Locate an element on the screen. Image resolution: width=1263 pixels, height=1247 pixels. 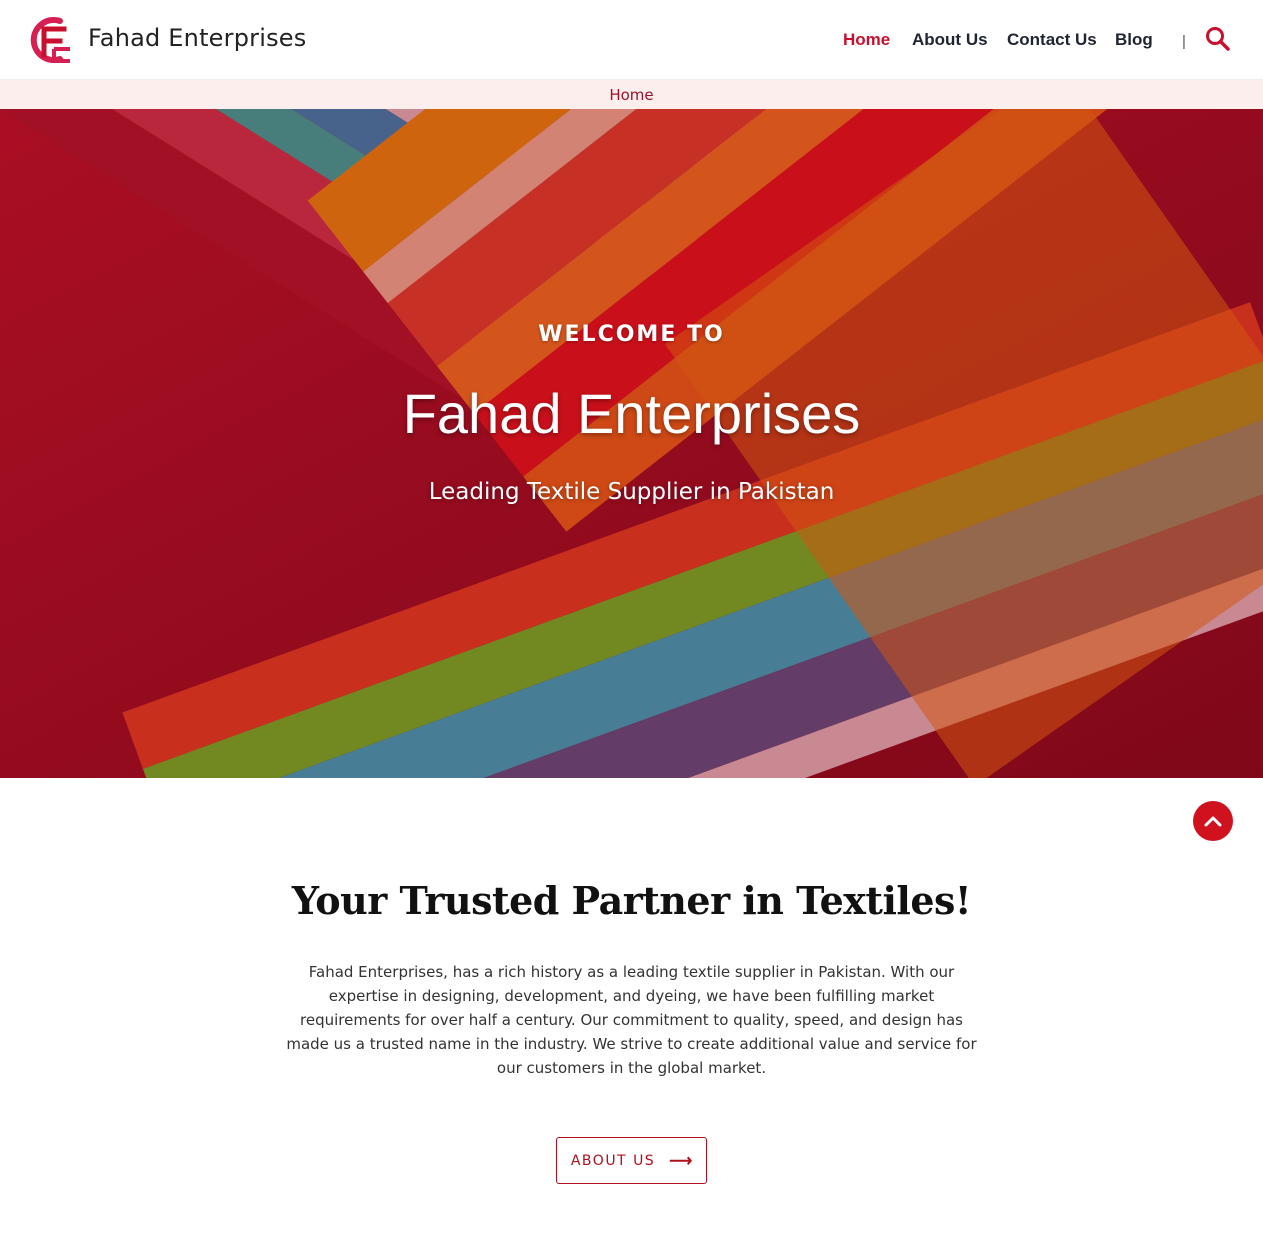
nav-contact-us: Contact Us is located at coordinates (1052, 40).